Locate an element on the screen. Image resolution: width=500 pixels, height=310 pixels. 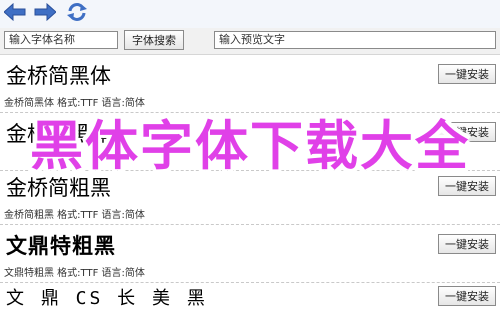
font-preview: 金桥简黑体 is located at coordinates (58, 76).